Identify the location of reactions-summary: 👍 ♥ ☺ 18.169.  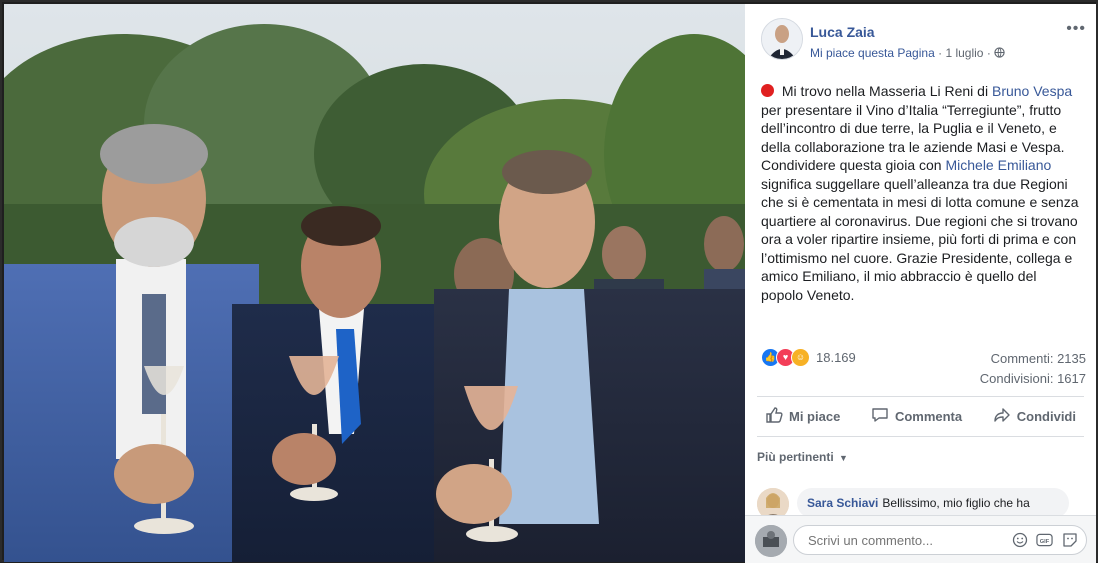
(808, 357).